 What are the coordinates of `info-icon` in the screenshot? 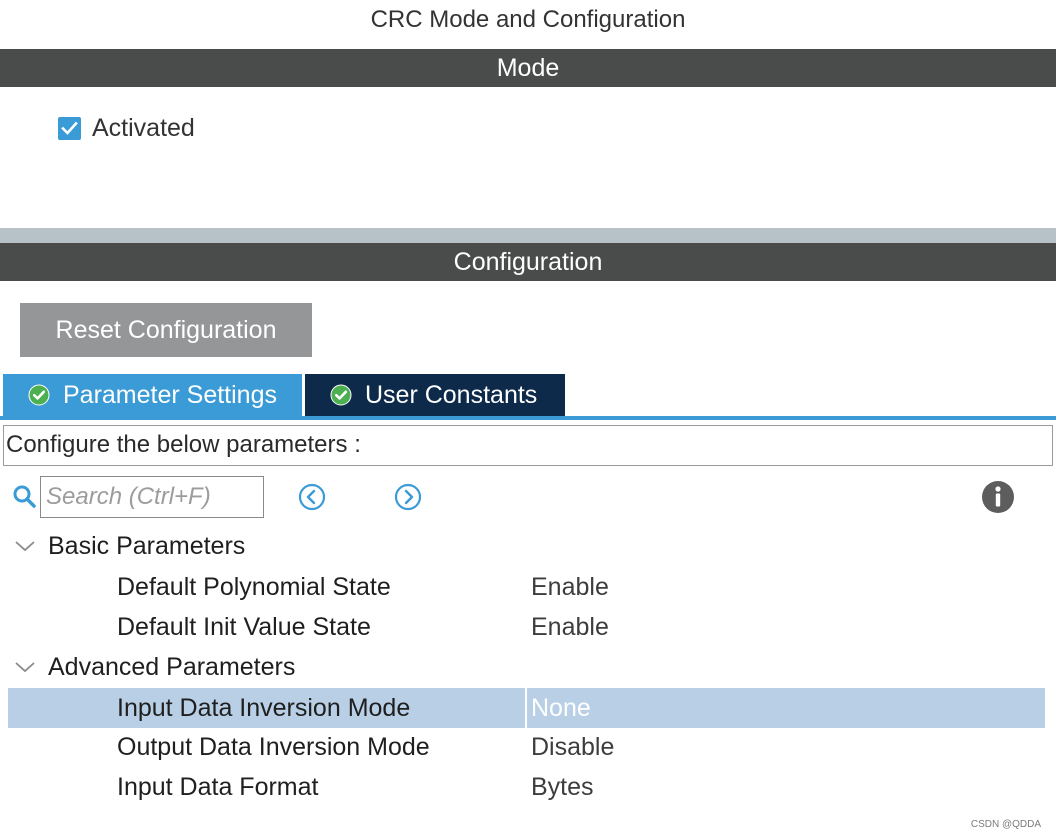 It's located at (998, 497).